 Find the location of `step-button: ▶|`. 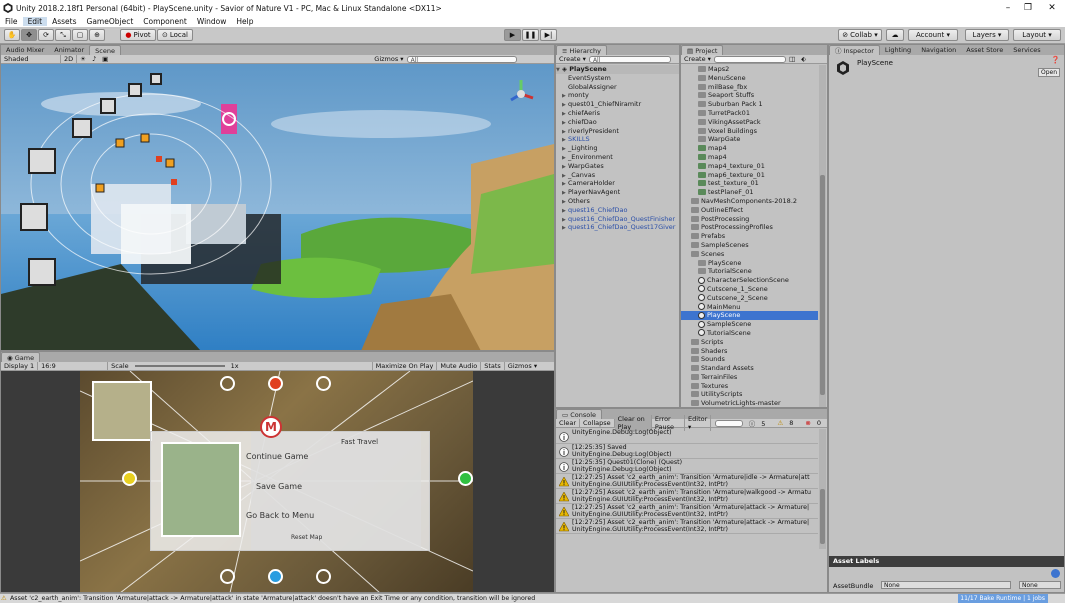

step-button: ▶| is located at coordinates (548, 35).